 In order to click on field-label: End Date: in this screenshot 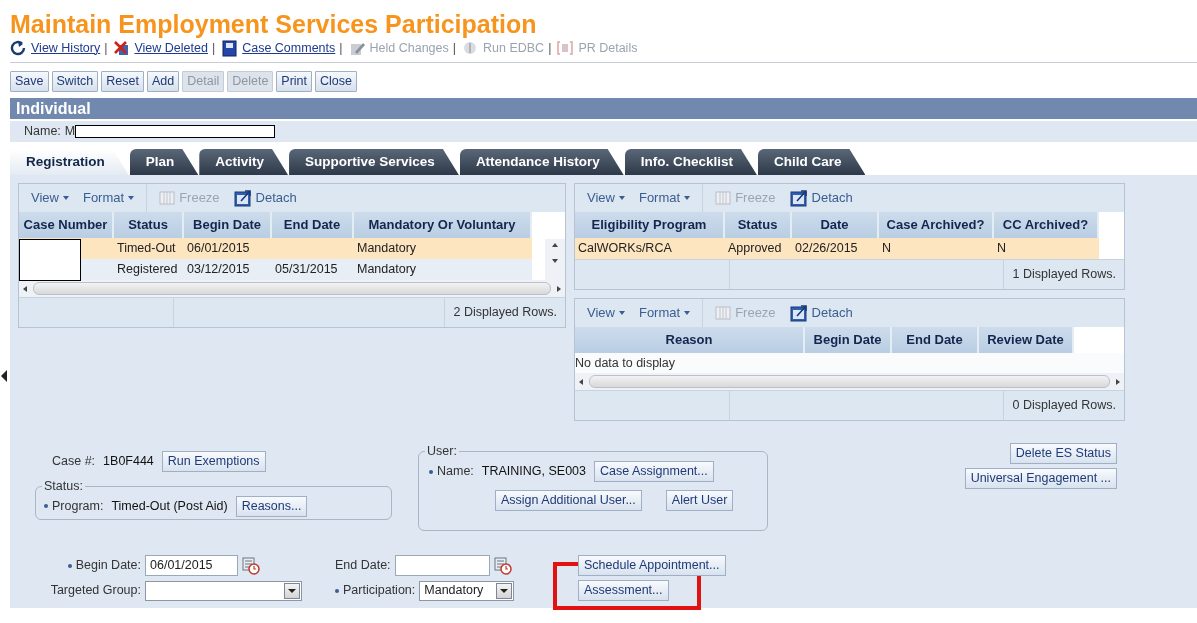, I will do `click(363, 566)`.